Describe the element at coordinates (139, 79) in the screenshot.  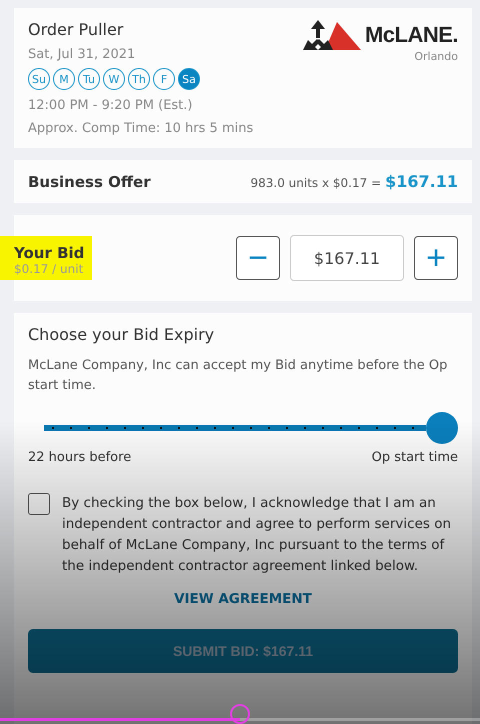
I see `day-chip: Th` at that location.